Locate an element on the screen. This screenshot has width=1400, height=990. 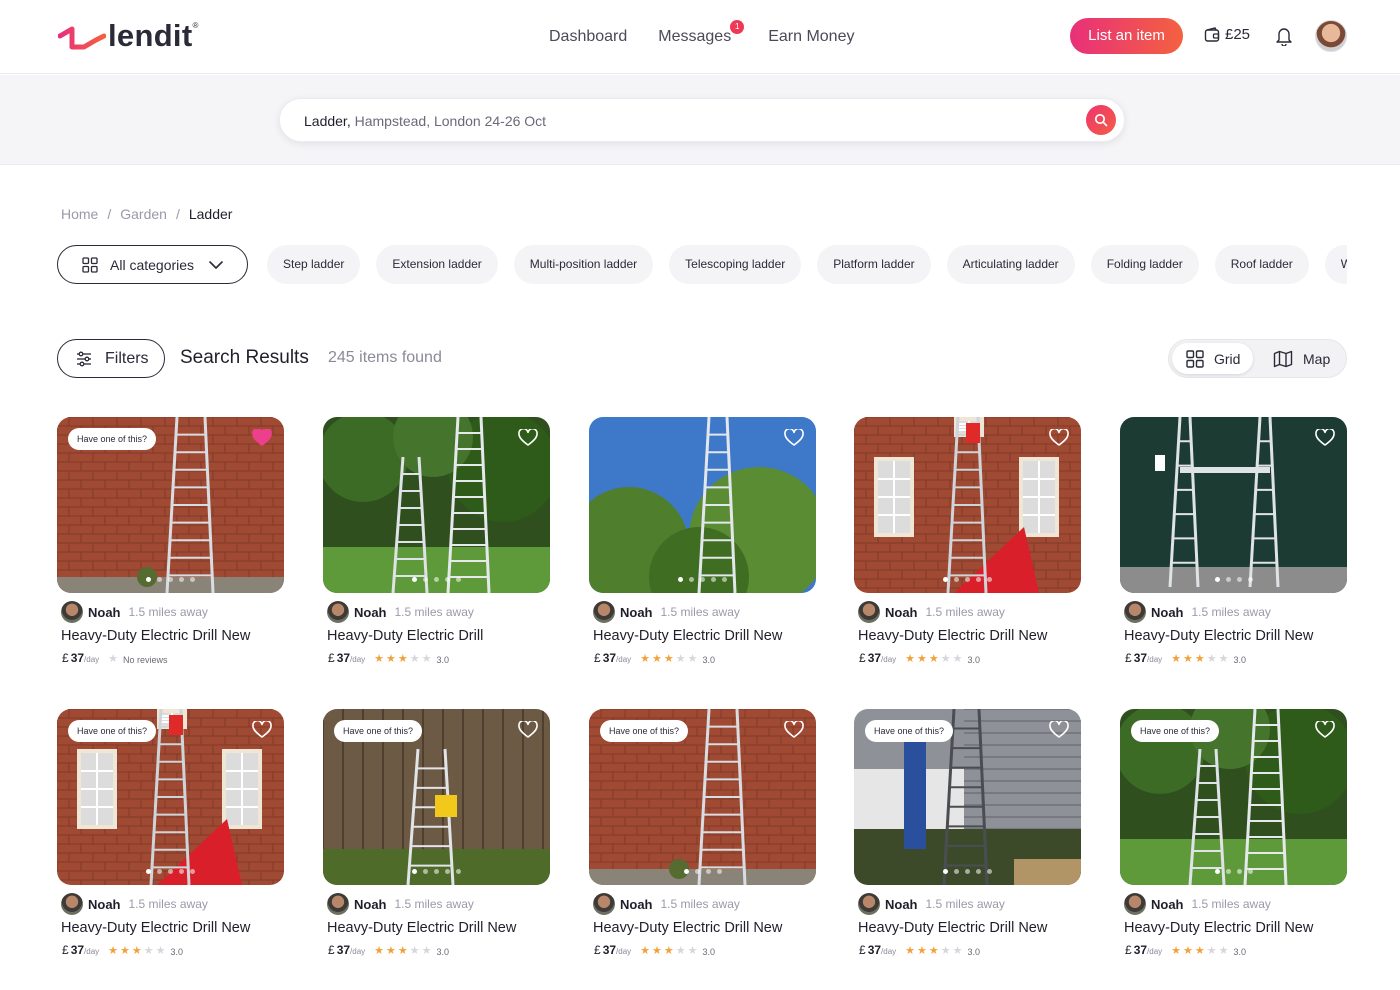
category-chip: Platform ladder is located at coordinates (874, 264).